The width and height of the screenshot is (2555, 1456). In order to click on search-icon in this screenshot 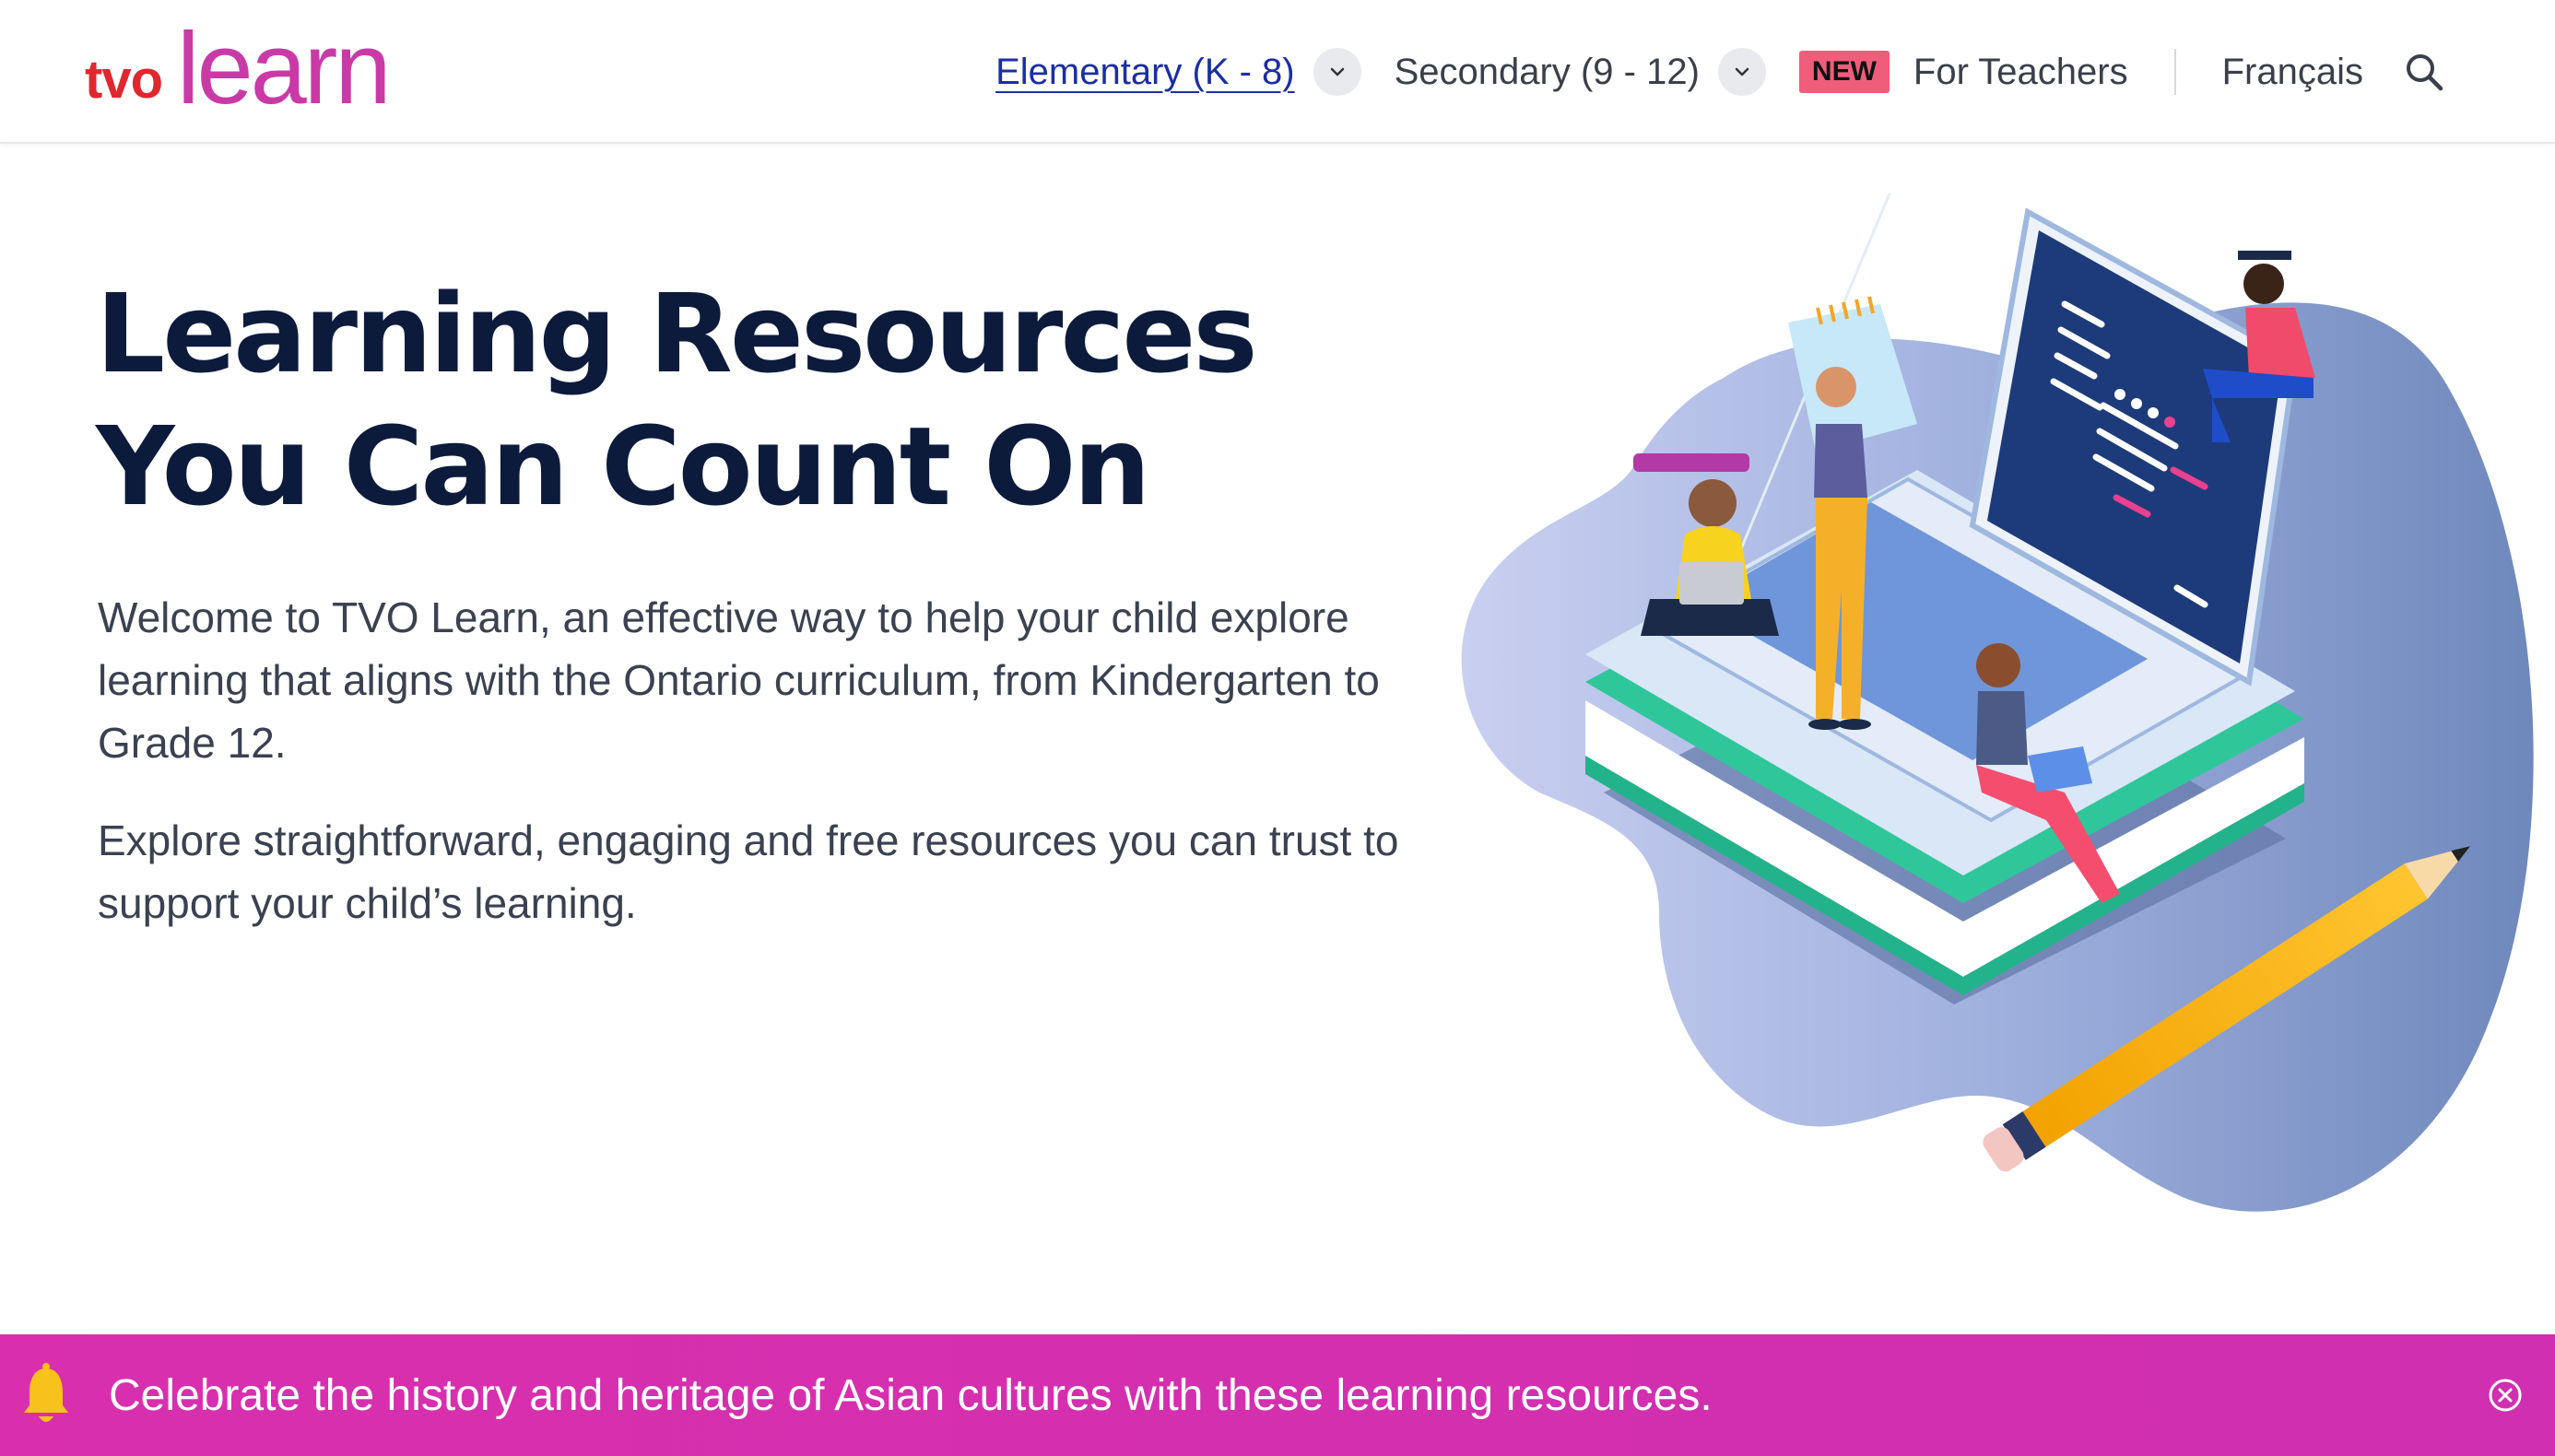, I will do `click(2424, 72)`.